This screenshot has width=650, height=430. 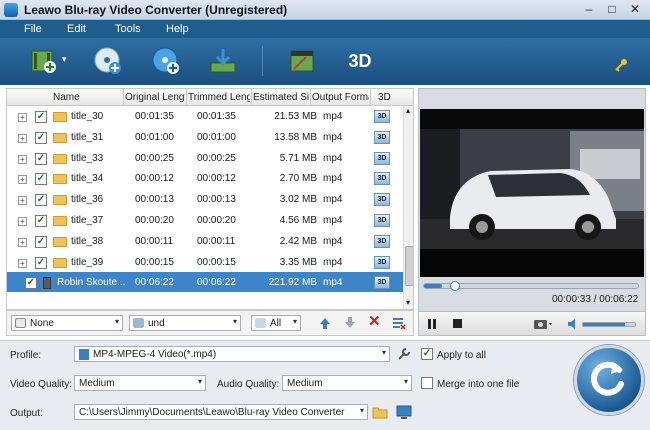 What do you see at coordinates (347, 383) in the screenshot?
I see `audio-quality-select: Medium ▾` at bounding box center [347, 383].